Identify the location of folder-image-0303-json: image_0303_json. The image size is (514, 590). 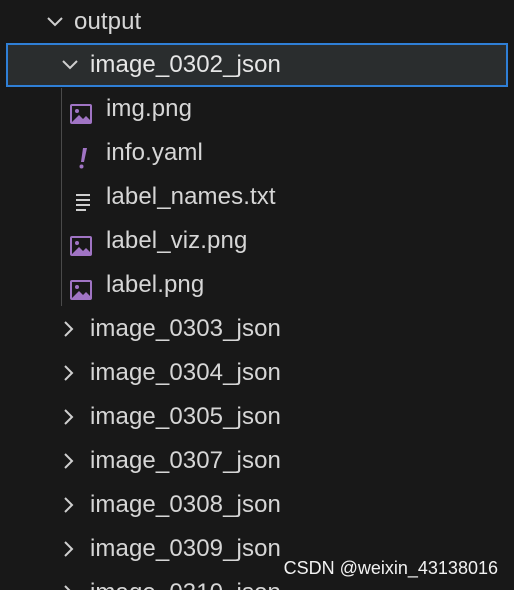
(257, 329).